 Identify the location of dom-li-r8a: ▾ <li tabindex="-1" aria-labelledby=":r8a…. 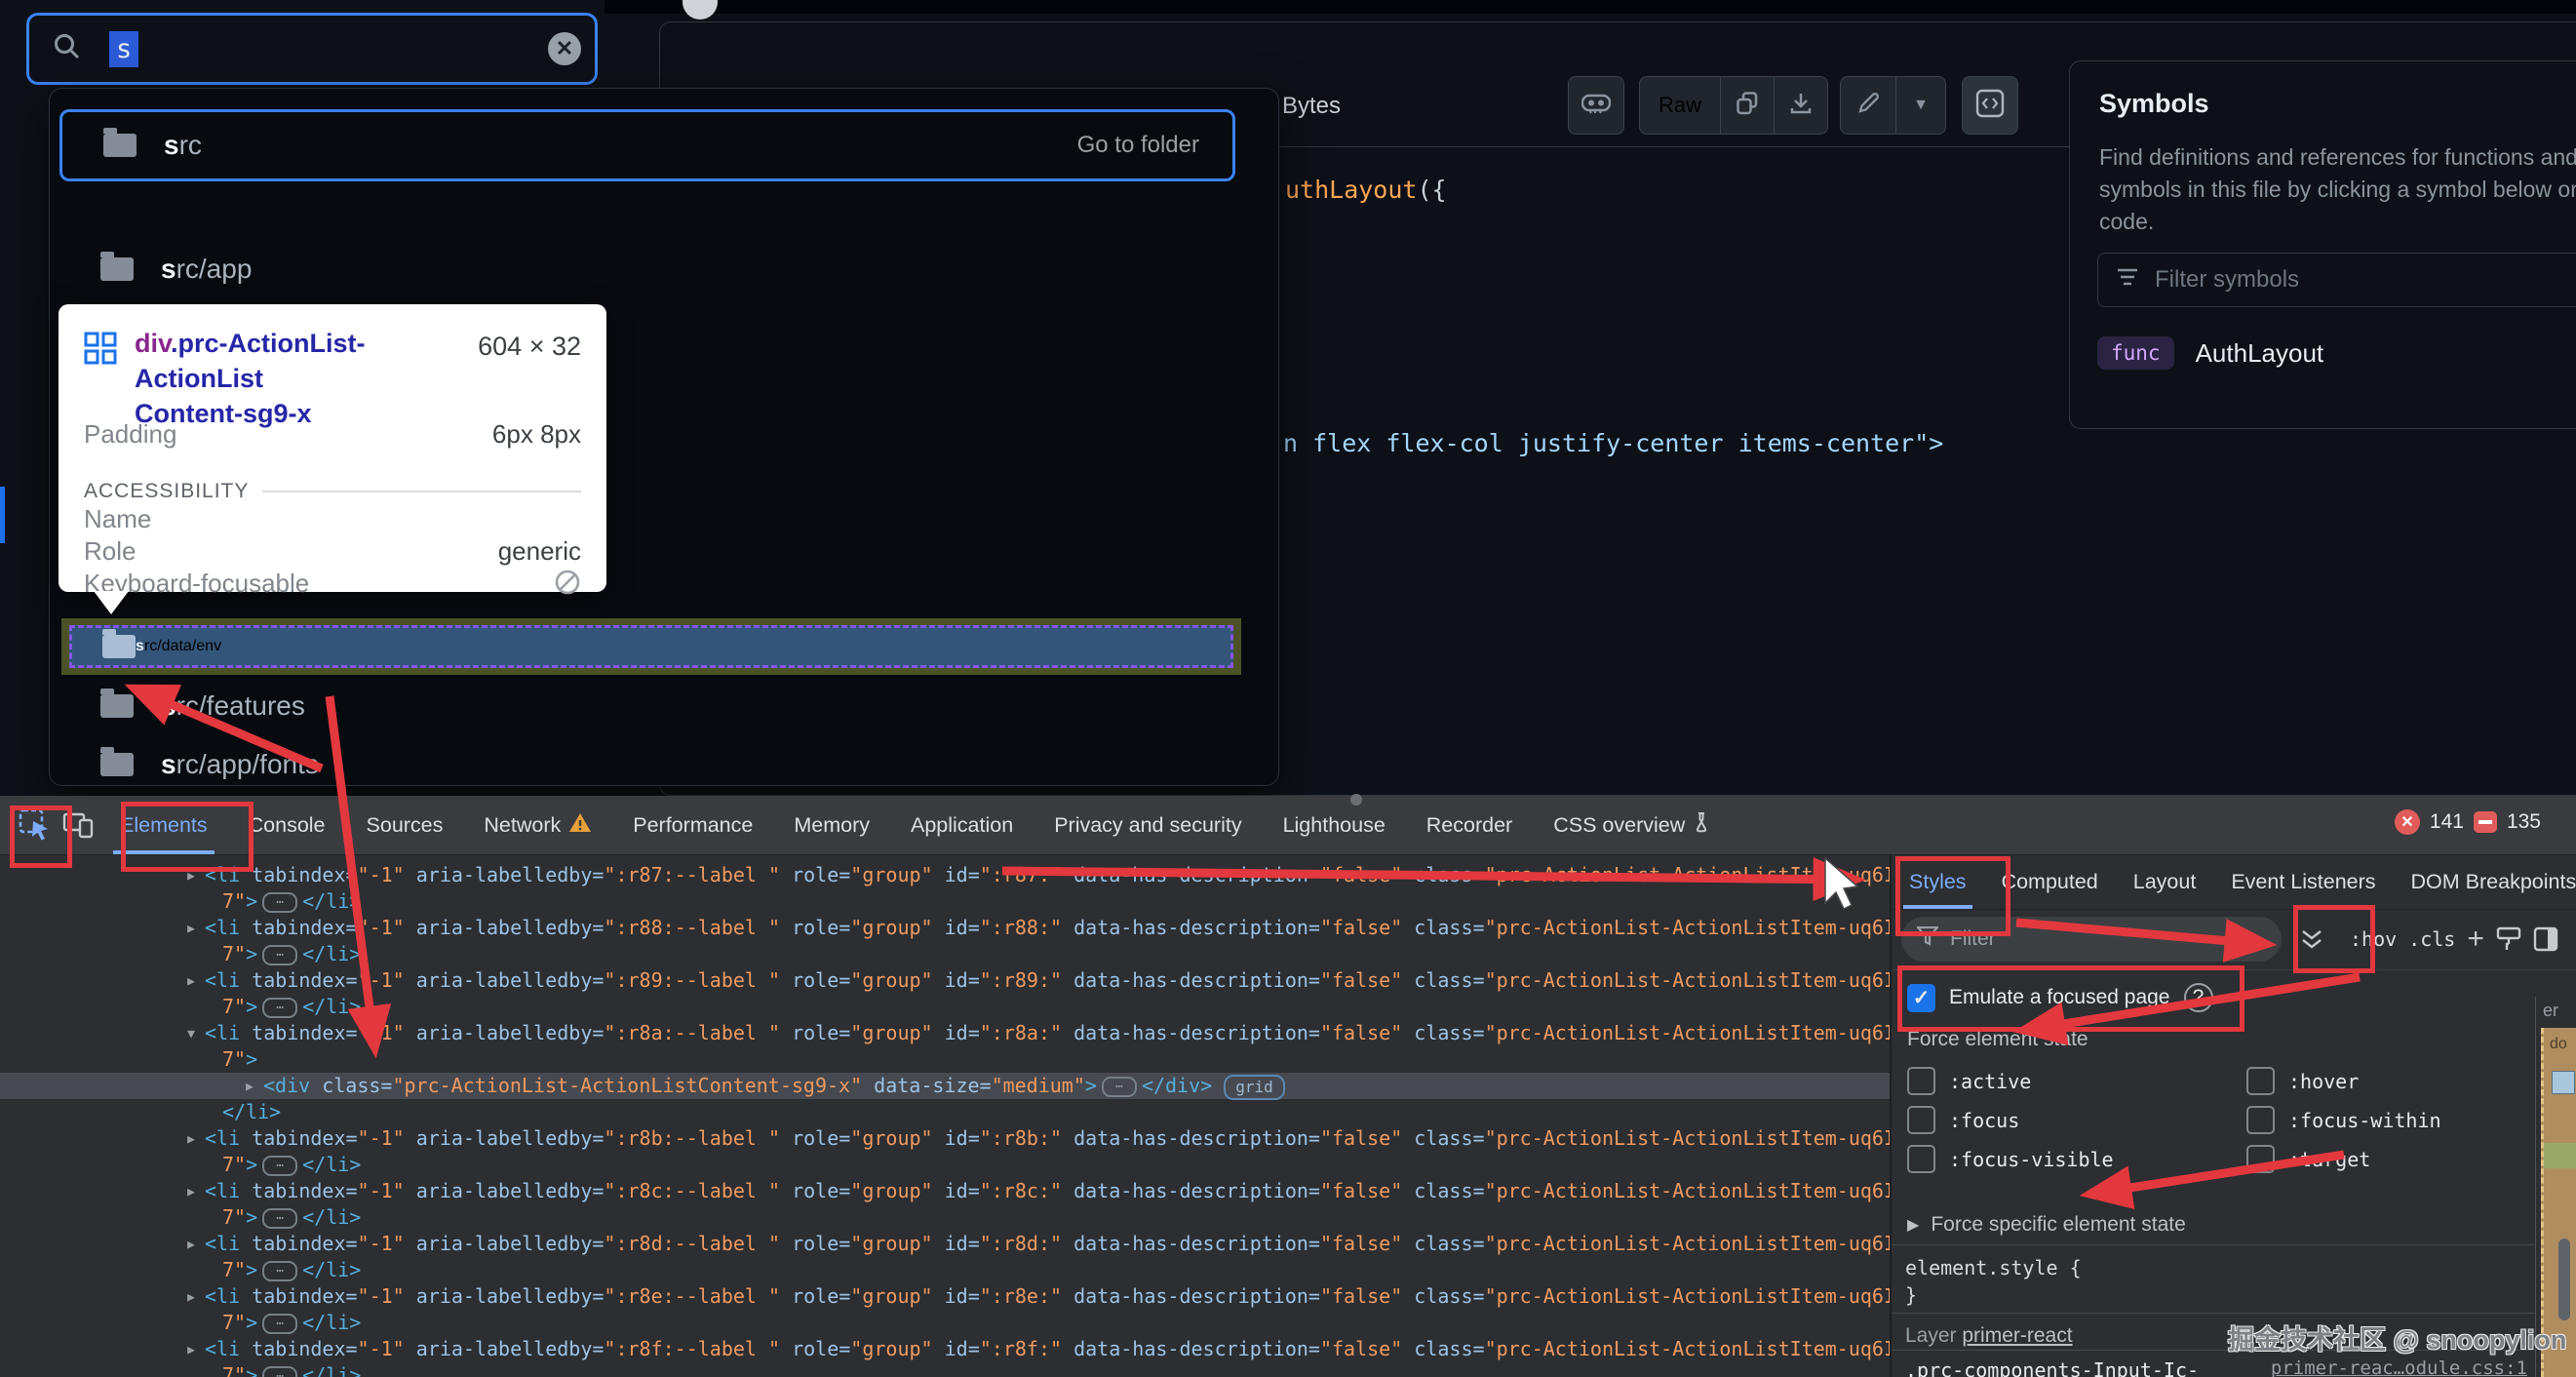
(1033, 1033).